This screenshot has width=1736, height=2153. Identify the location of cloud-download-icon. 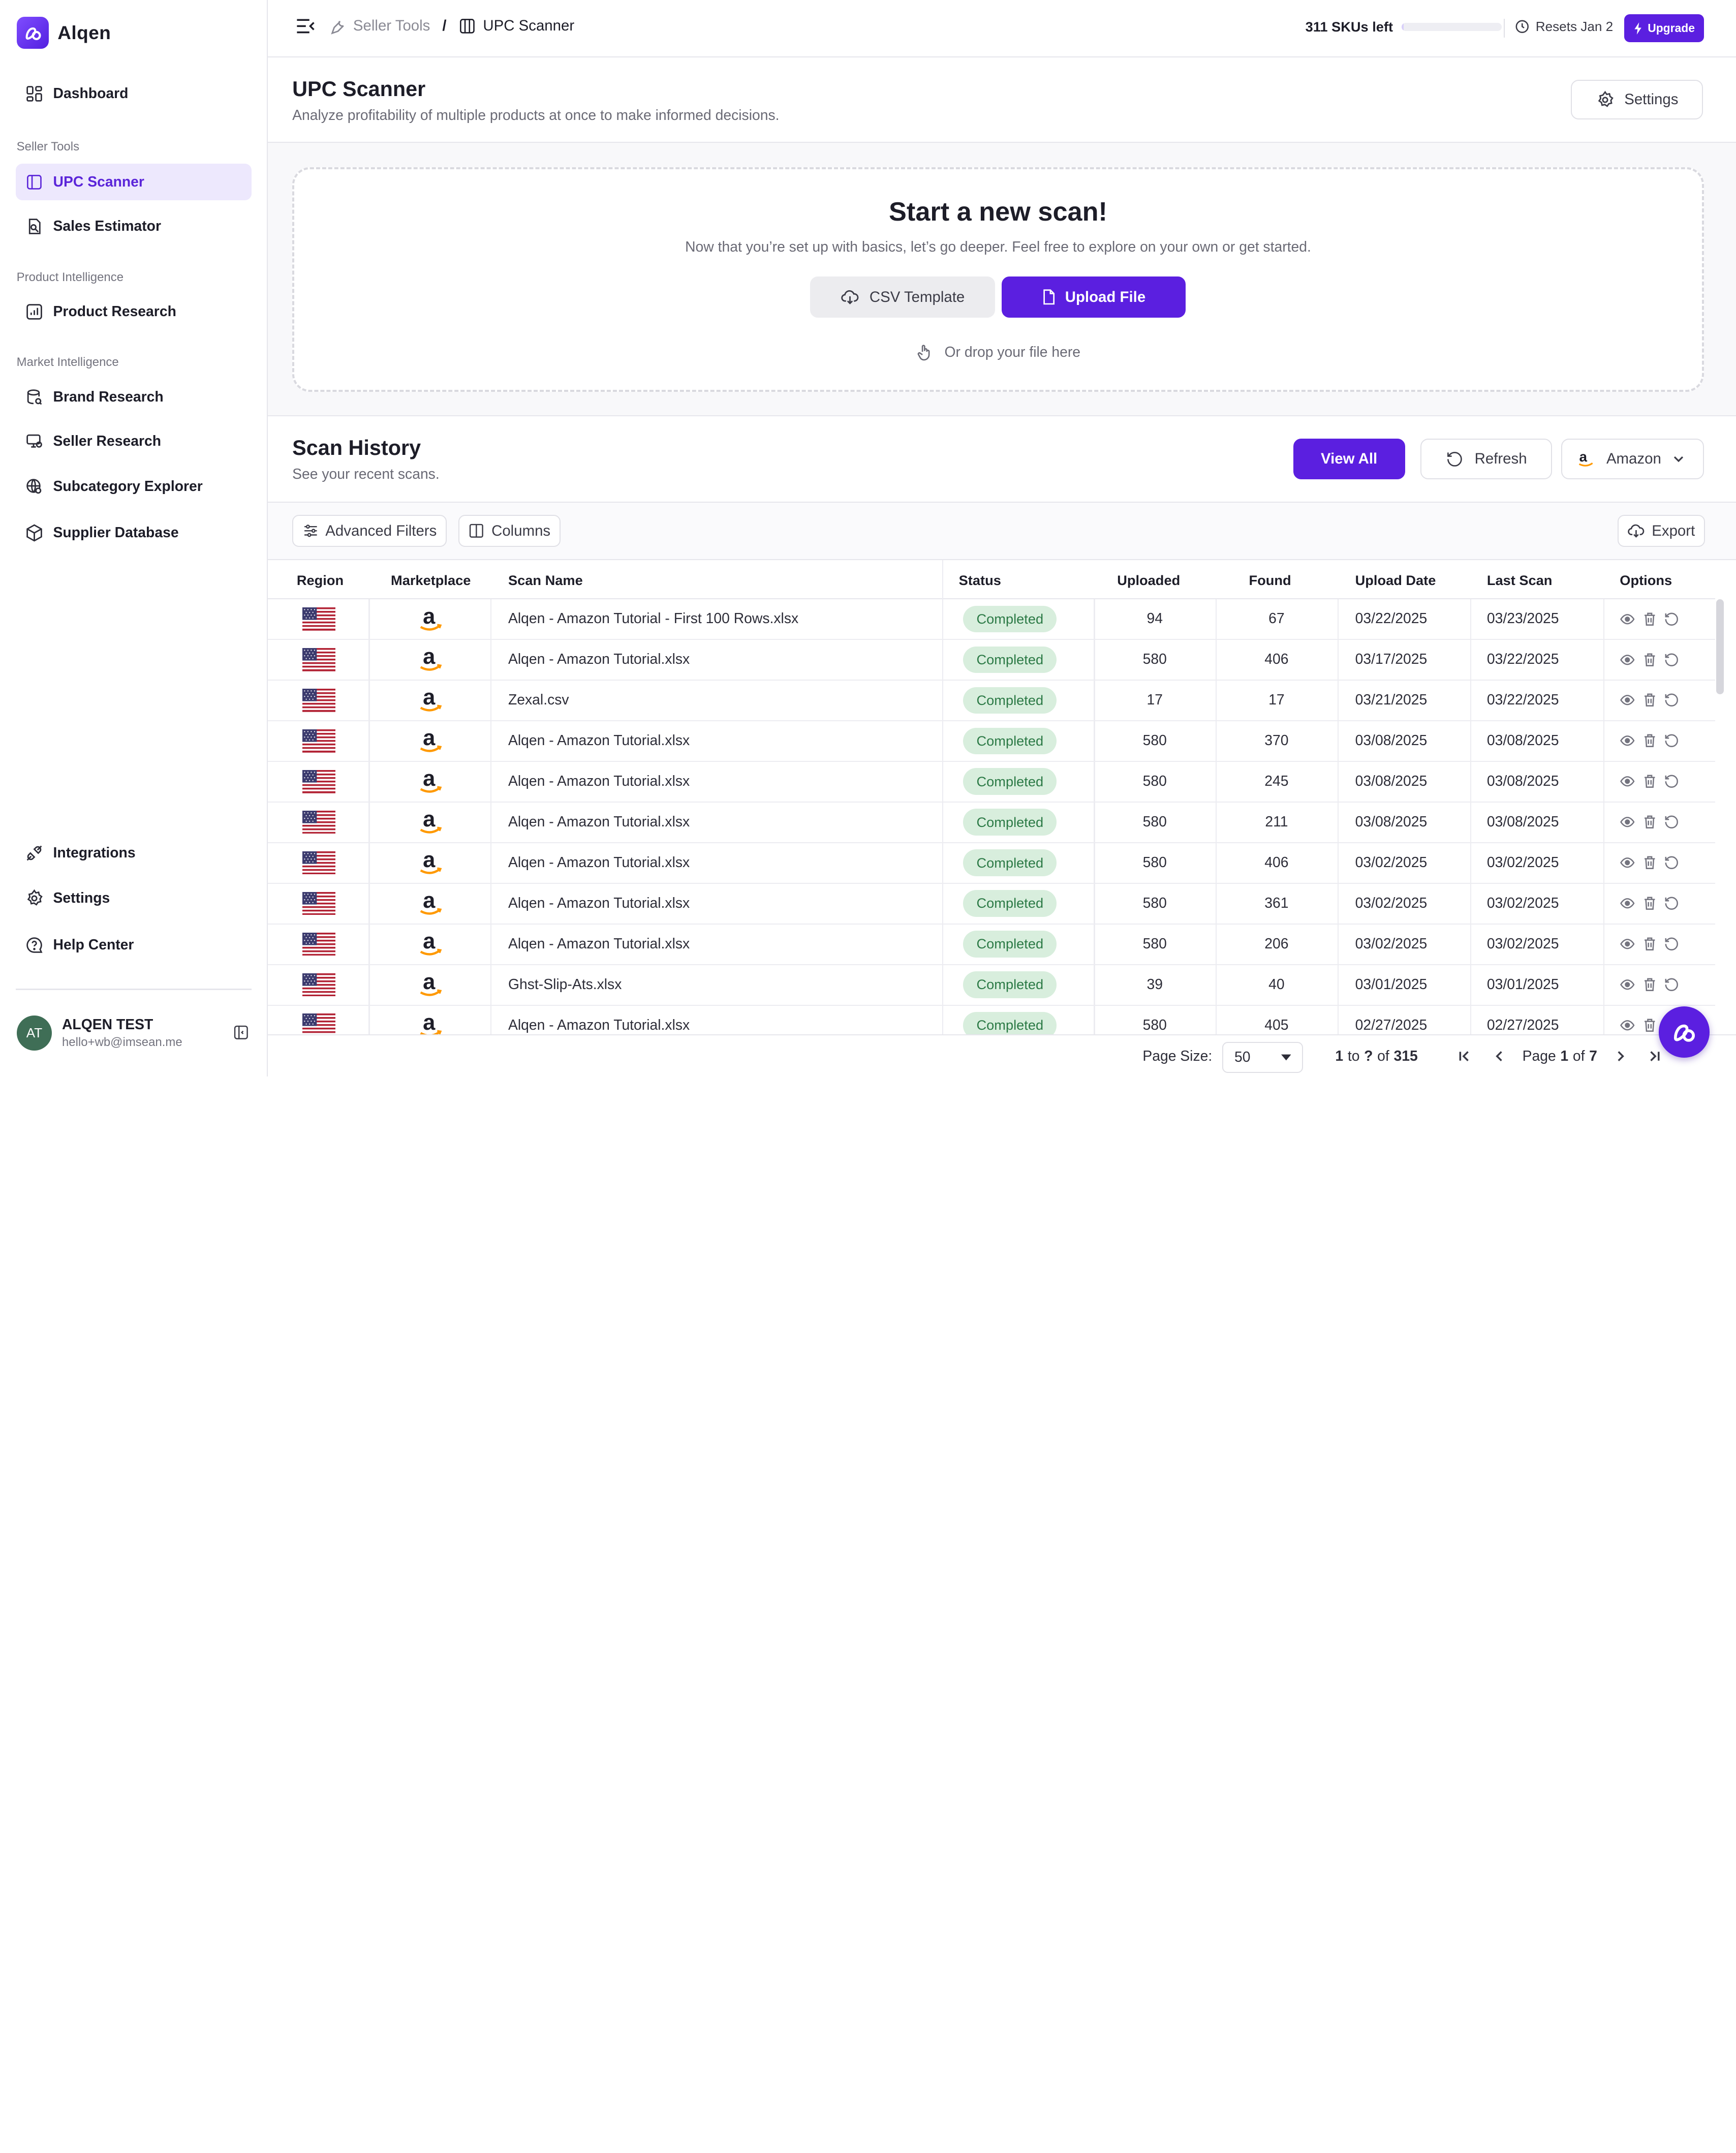
(850, 297).